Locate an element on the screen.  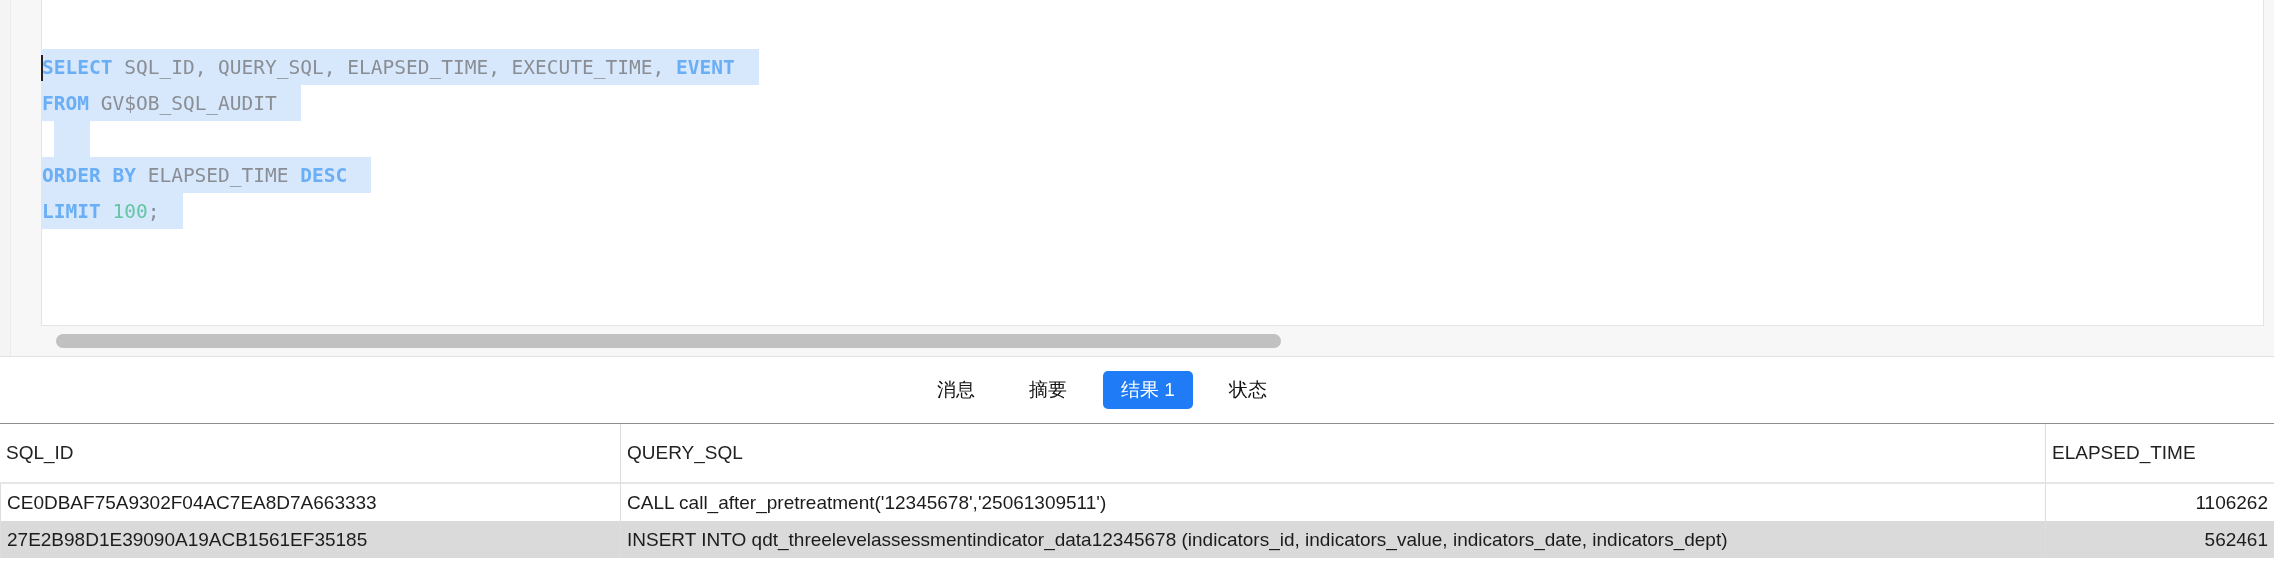
horizontal-scrollbar is located at coordinates (668, 341).